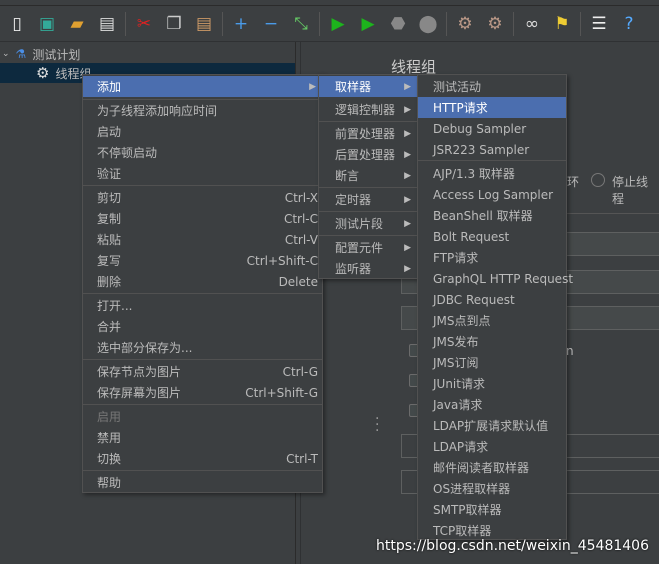 This screenshot has height=564, width=659. I want to click on save-icon: ▤, so click(107, 24).